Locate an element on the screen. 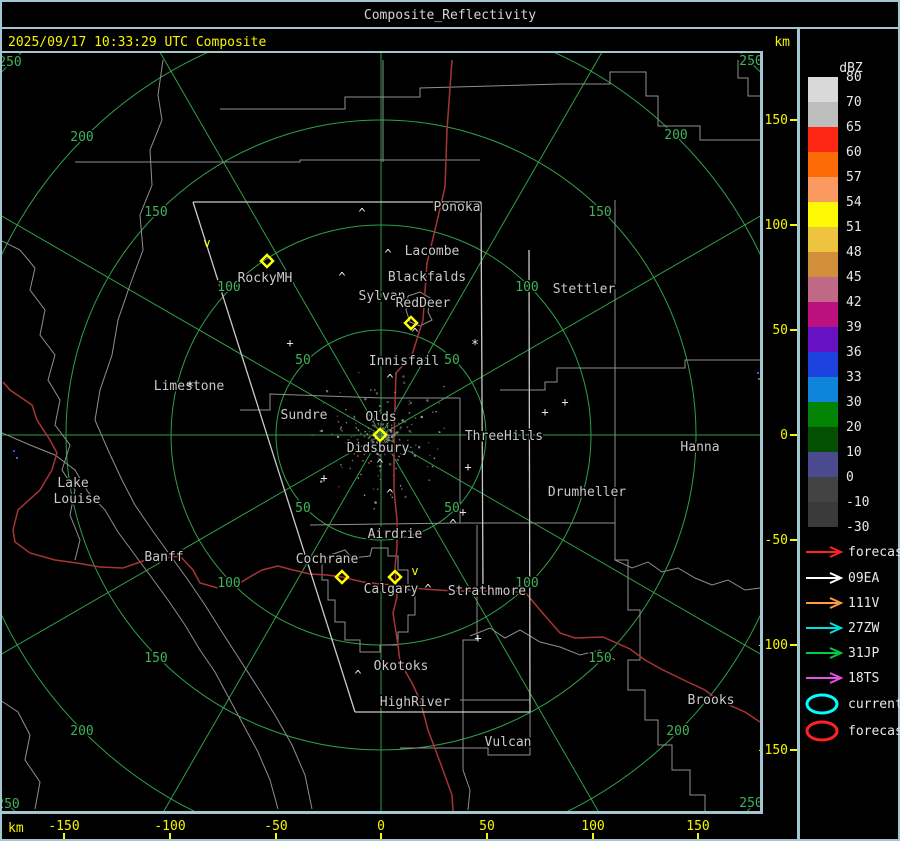 The height and width of the screenshot is (841, 900). city-label: RockyMH is located at coordinates (265, 278).